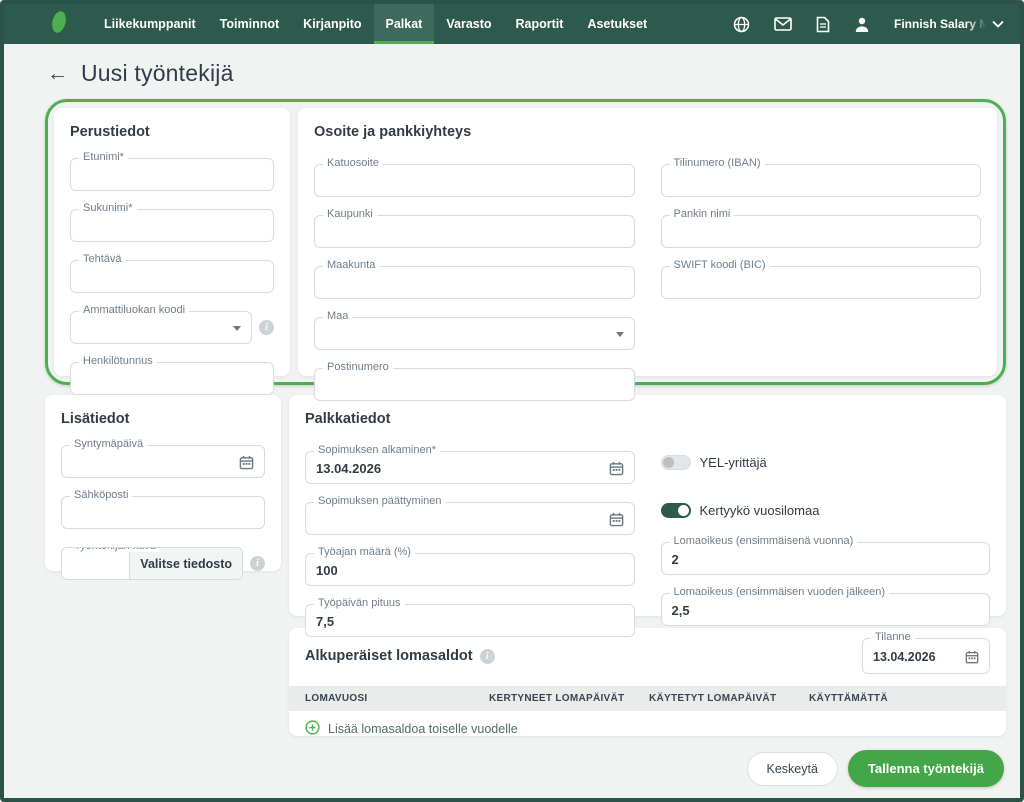 This screenshot has width=1024, height=802. I want to click on plus-circle-icon, so click(312, 729).